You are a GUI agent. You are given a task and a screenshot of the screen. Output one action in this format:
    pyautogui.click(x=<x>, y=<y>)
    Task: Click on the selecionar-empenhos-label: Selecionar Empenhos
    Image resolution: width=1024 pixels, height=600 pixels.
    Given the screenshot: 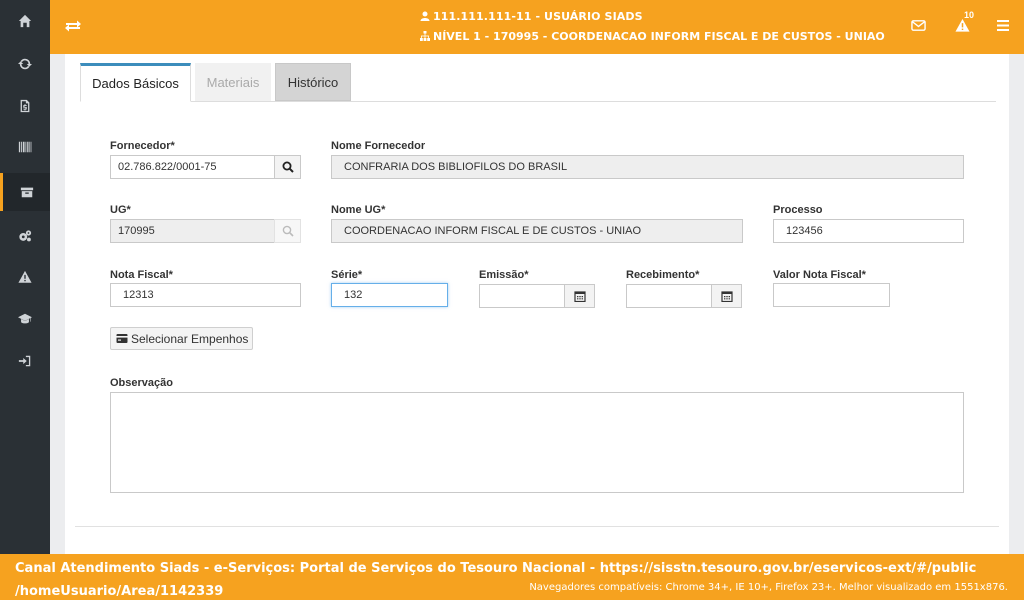 What is the action you would take?
    pyautogui.click(x=190, y=338)
    